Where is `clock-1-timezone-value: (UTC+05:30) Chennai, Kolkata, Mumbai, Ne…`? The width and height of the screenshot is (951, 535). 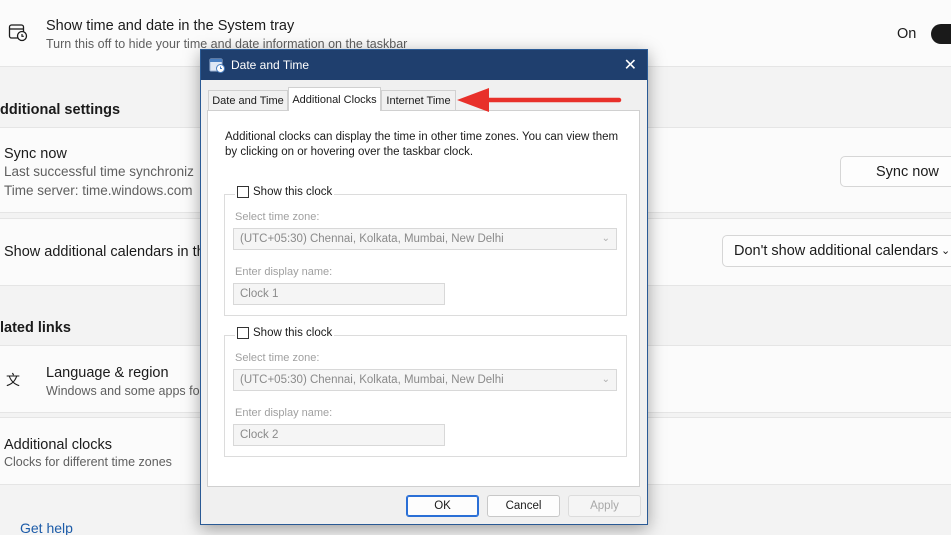
clock-1-timezone-value: (UTC+05:30) Chennai, Kolkata, Mumbai, Ne… is located at coordinates (372, 239).